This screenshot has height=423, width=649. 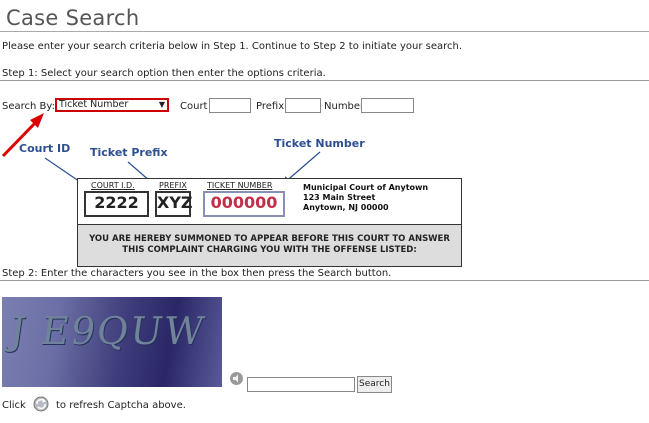 What do you see at coordinates (121, 405) in the screenshot?
I see `refresh-suffix: to refresh Captcha above.` at bounding box center [121, 405].